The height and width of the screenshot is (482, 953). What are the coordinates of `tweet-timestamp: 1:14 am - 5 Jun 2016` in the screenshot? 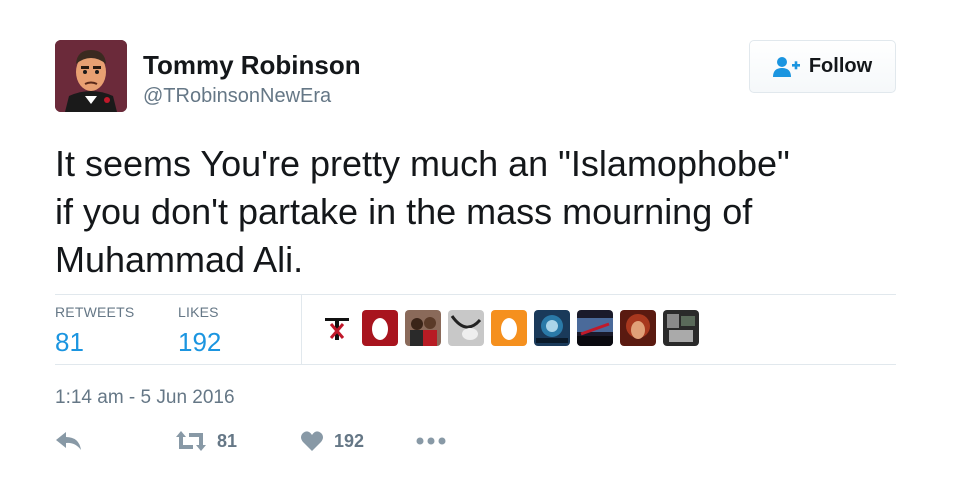 It's located at (145, 398).